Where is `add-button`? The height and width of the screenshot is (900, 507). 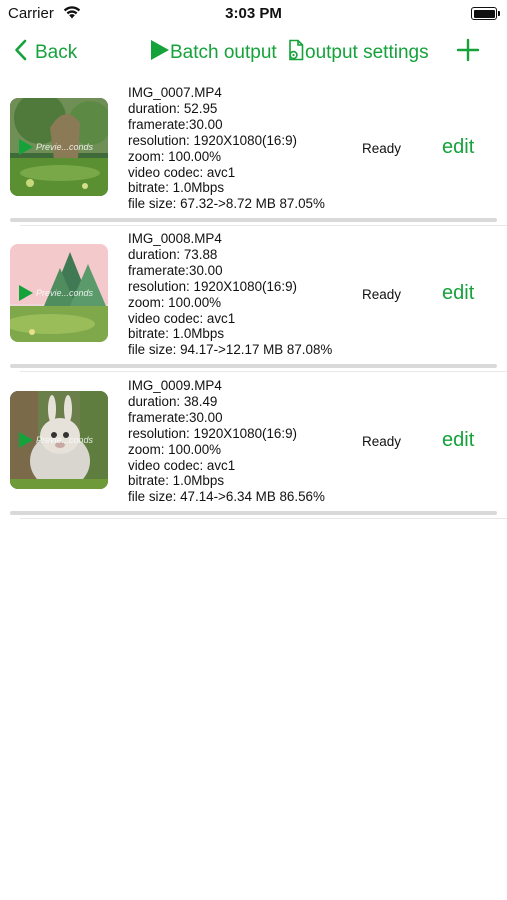
add-button is located at coordinates (468, 53).